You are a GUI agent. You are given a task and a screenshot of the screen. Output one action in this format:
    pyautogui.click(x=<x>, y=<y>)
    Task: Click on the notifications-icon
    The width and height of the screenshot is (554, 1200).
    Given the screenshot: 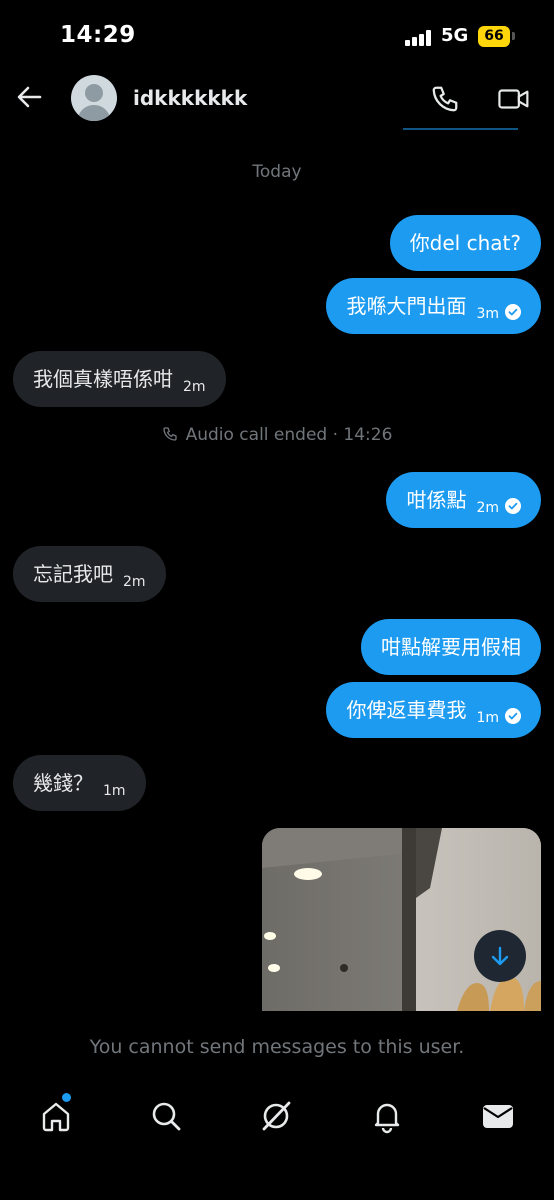 What is the action you would take?
    pyautogui.click(x=387, y=1116)
    